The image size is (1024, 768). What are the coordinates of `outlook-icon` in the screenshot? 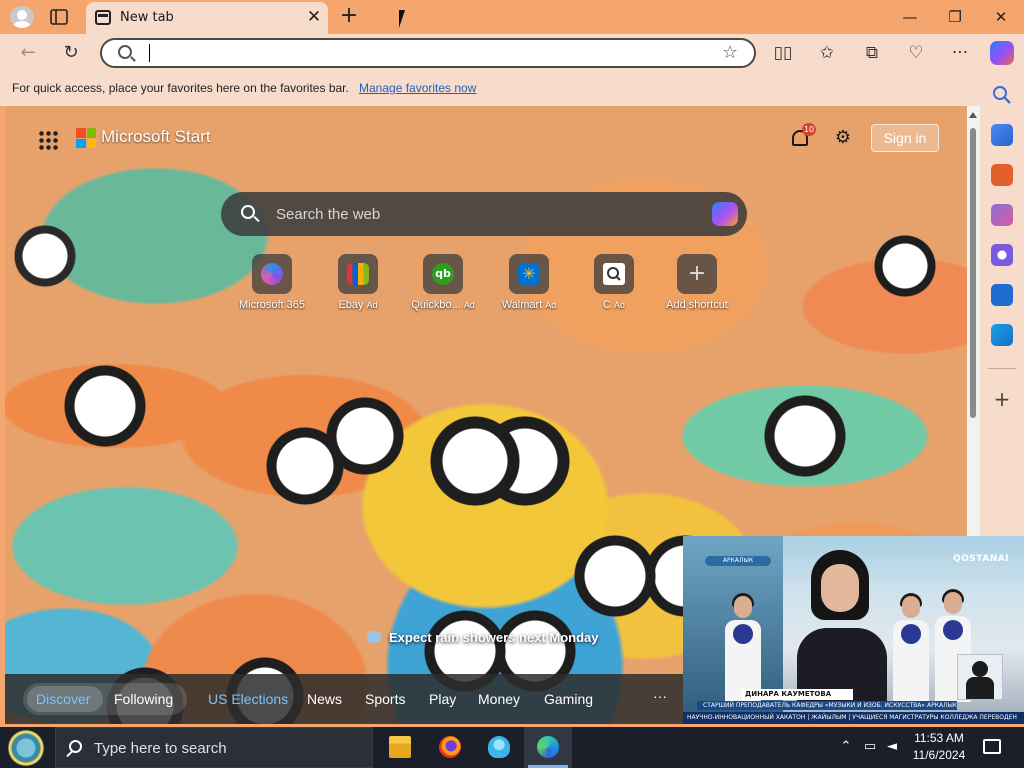 It's located at (1002, 295).